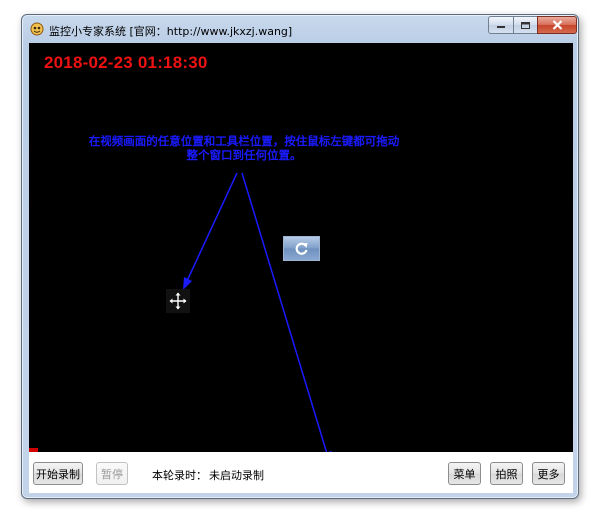 This screenshot has width=600, height=519. I want to click on minimize-button, so click(501, 25).